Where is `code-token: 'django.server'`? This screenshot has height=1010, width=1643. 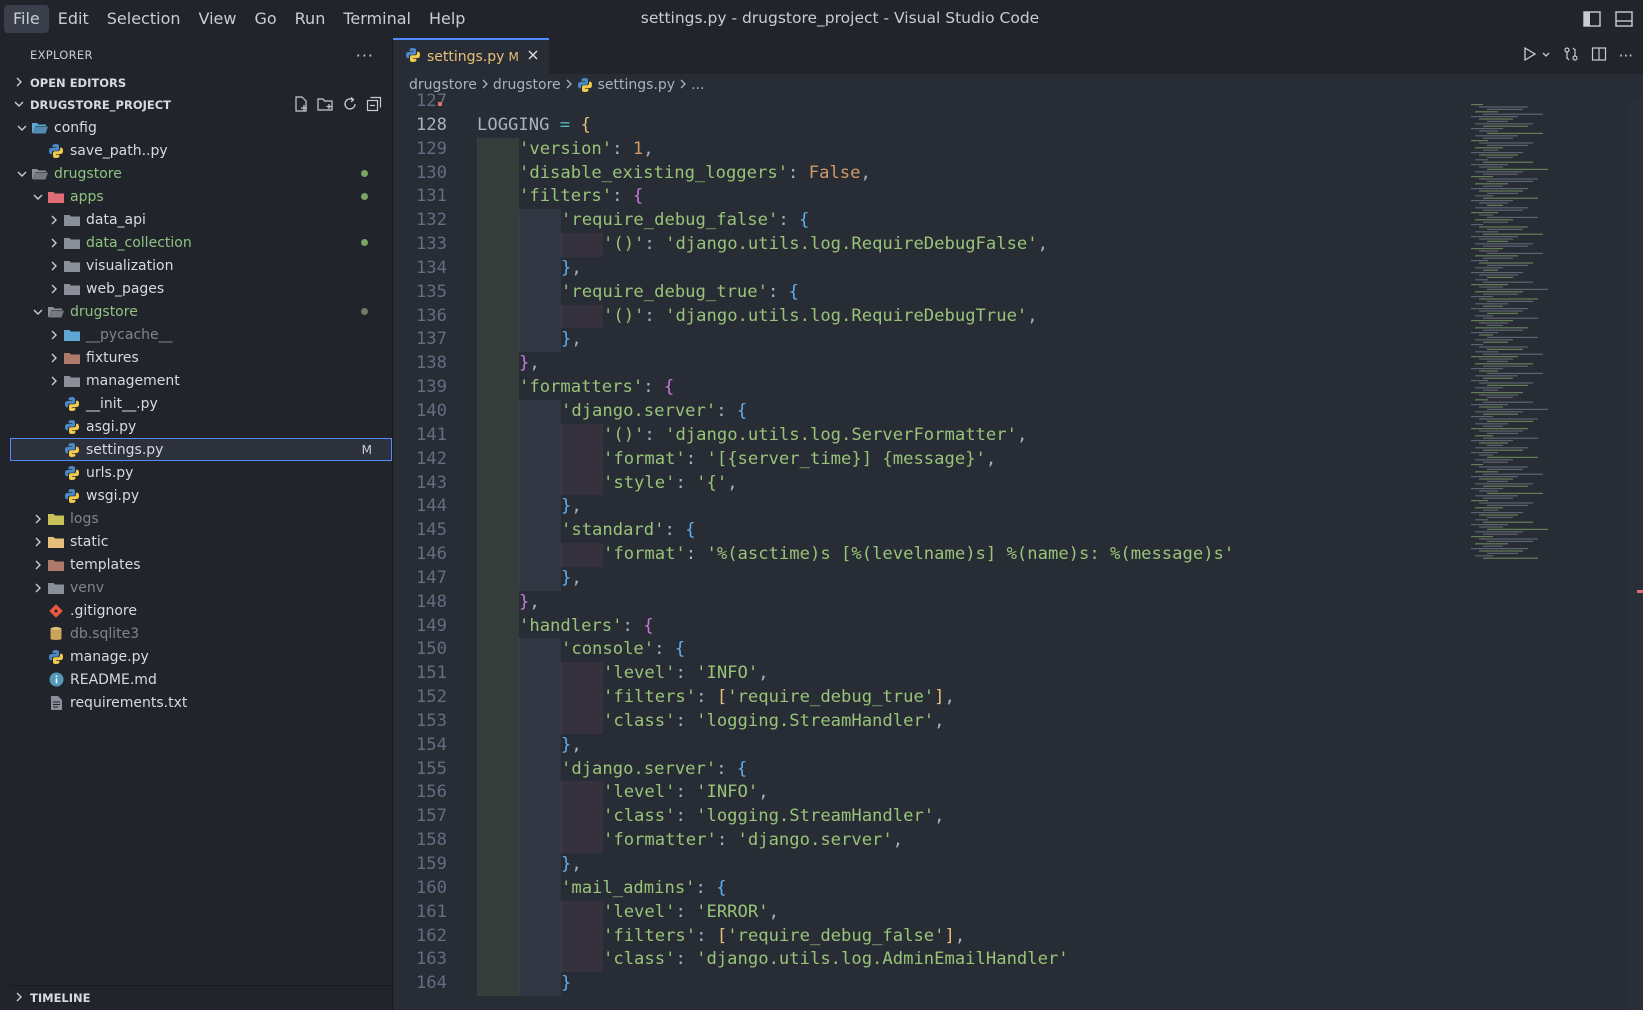 code-token: 'django.server' is located at coordinates (639, 410).